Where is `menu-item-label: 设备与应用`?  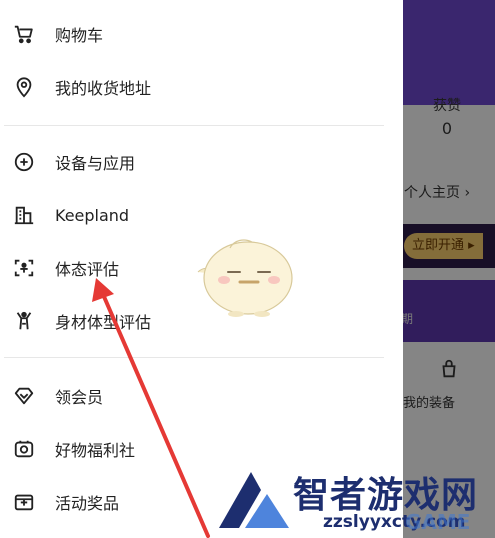 menu-item-label: 设备与应用 is located at coordinates (95, 163).